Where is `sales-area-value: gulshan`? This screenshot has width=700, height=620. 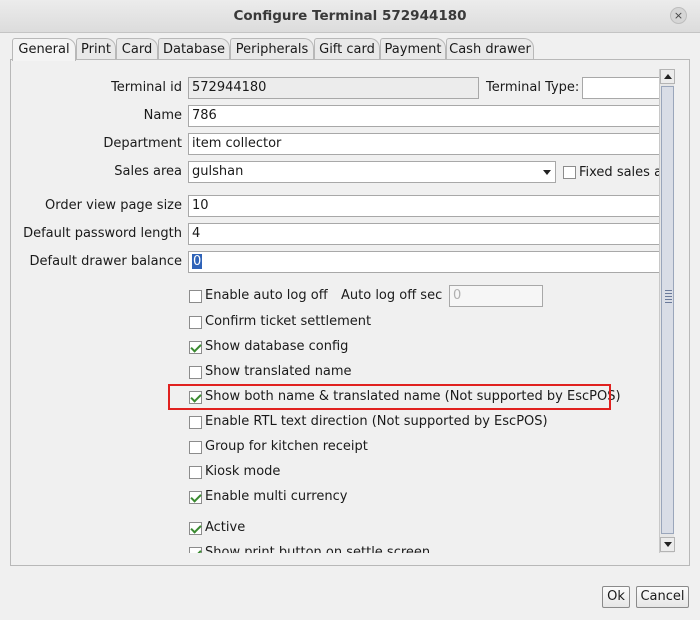 sales-area-value: gulshan is located at coordinates (218, 171).